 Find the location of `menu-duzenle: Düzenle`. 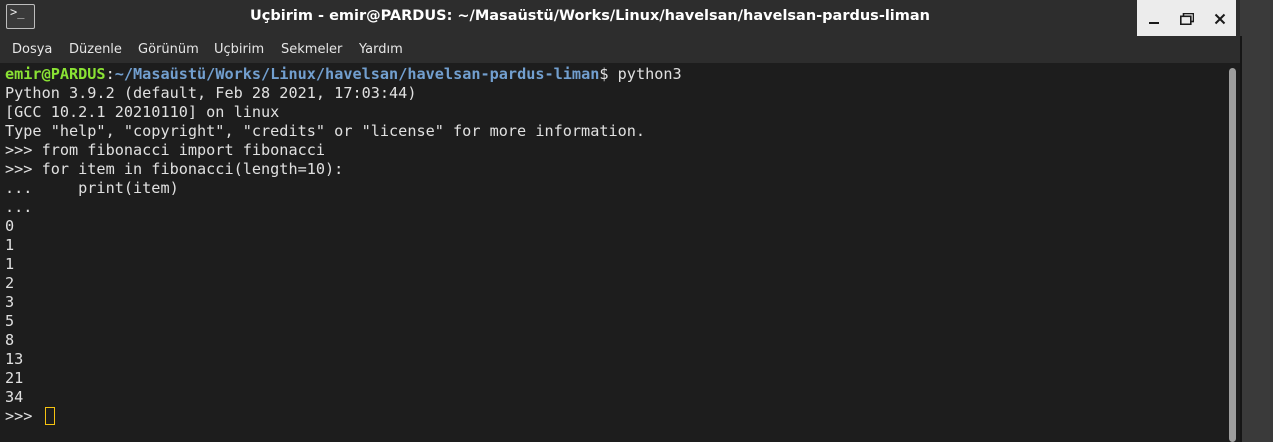

menu-duzenle: Düzenle is located at coordinates (95, 49).